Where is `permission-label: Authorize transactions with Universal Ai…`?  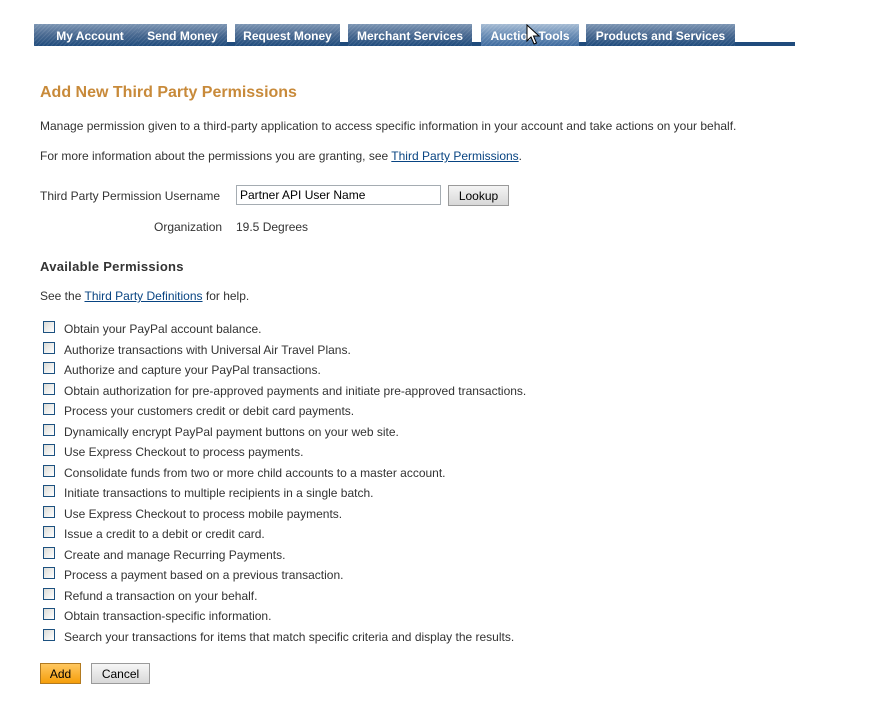 permission-label: Authorize transactions with Universal Ai… is located at coordinates (207, 349).